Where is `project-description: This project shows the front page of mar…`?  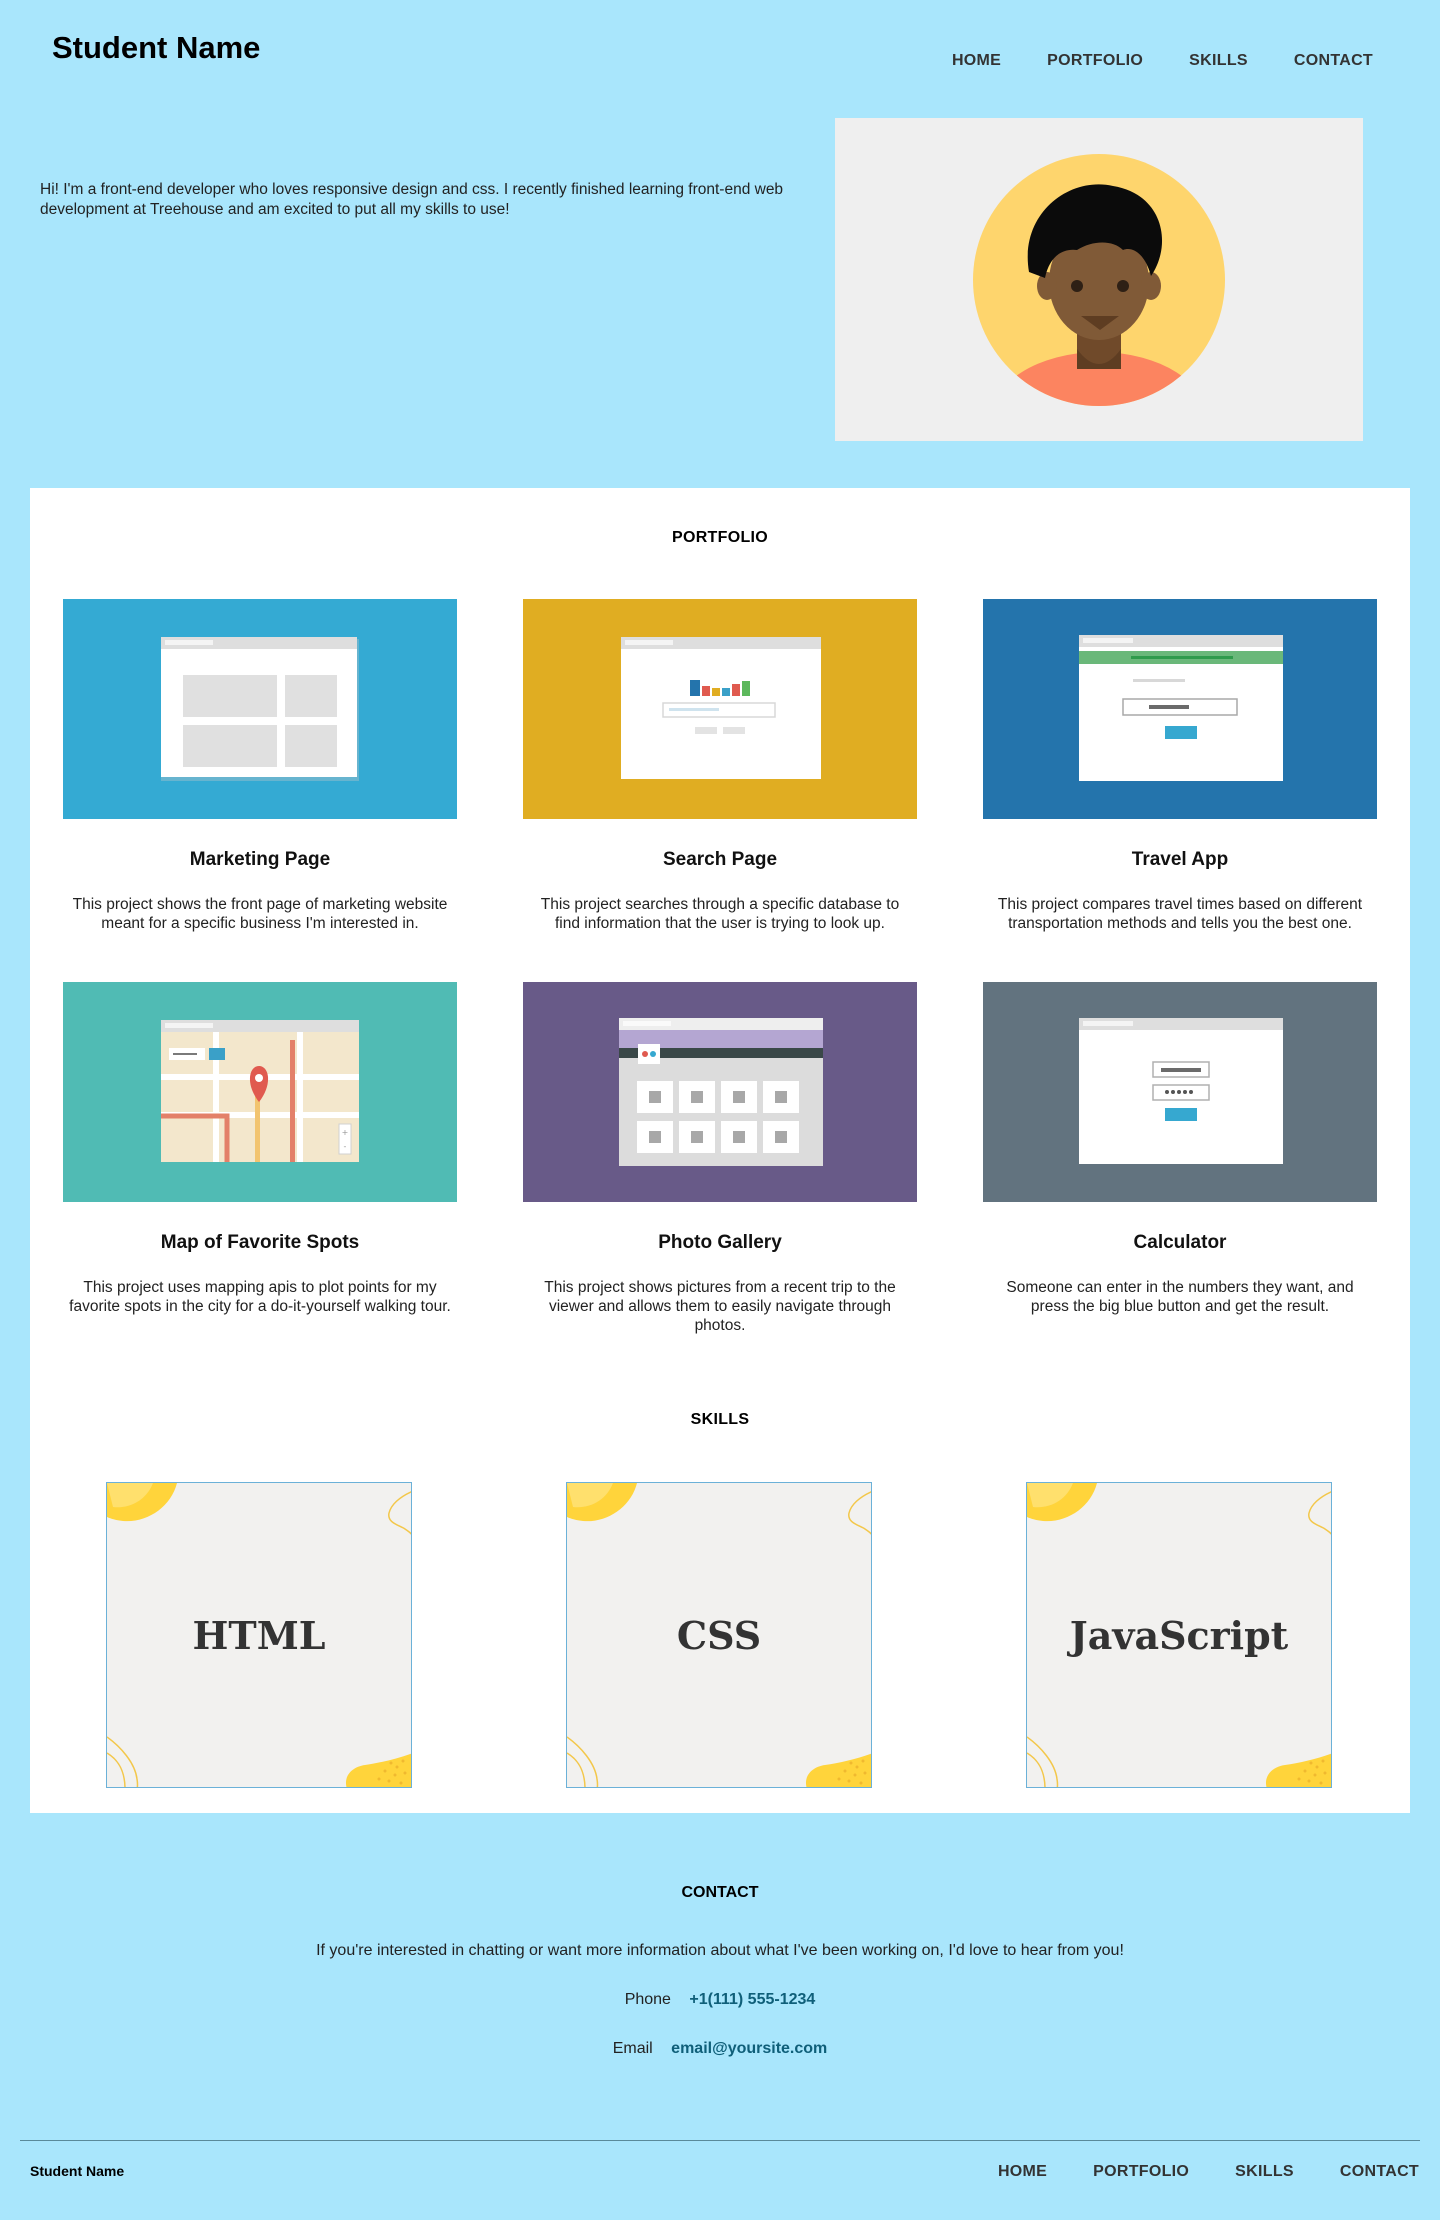
project-description: This project shows the front page of mar… is located at coordinates (260, 914).